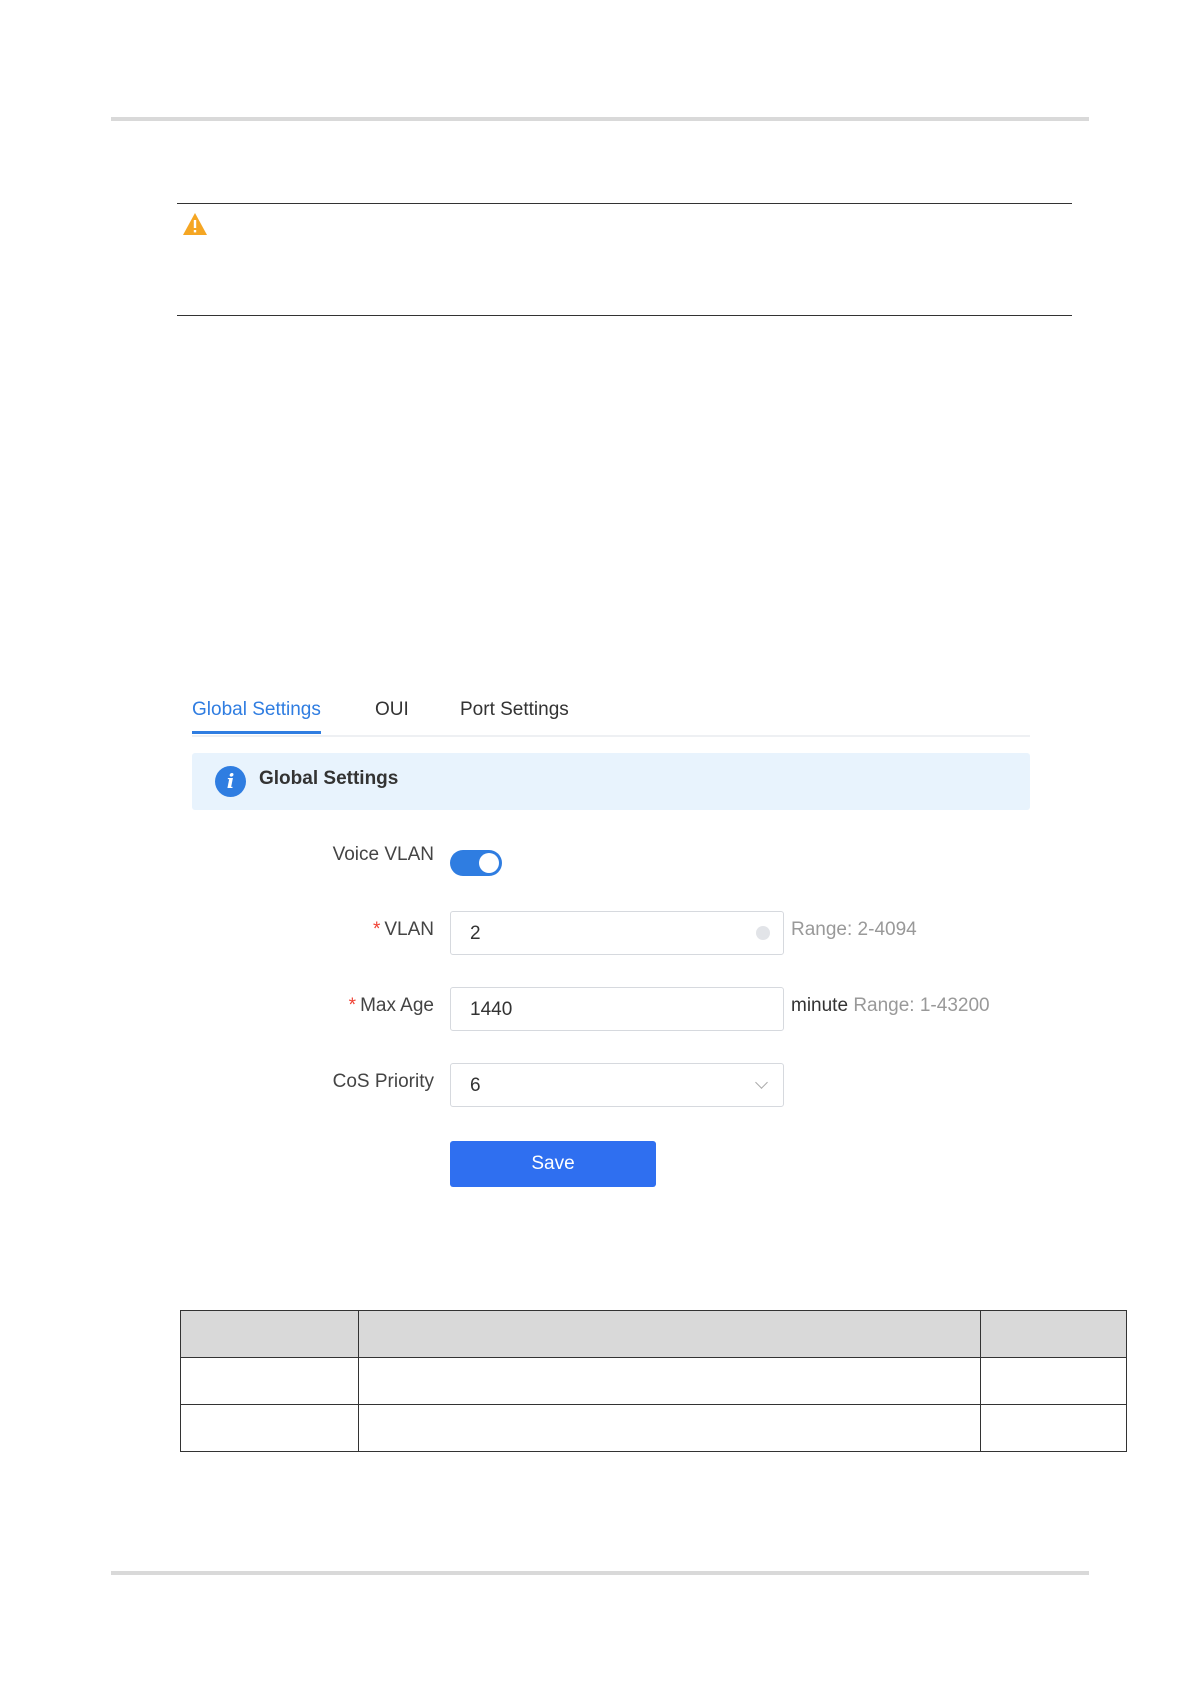 This screenshot has height=1684, width=1191. Describe the element at coordinates (617, 1009) in the screenshot. I see `max-age-input: 1440` at that location.